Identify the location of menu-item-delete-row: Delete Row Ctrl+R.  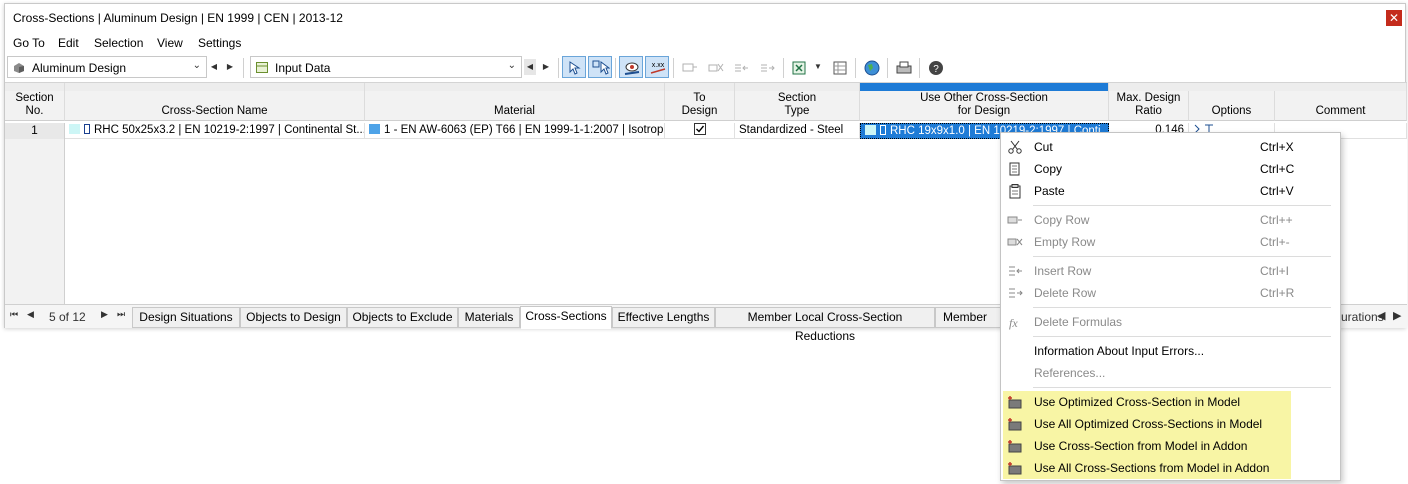
(1170, 293).